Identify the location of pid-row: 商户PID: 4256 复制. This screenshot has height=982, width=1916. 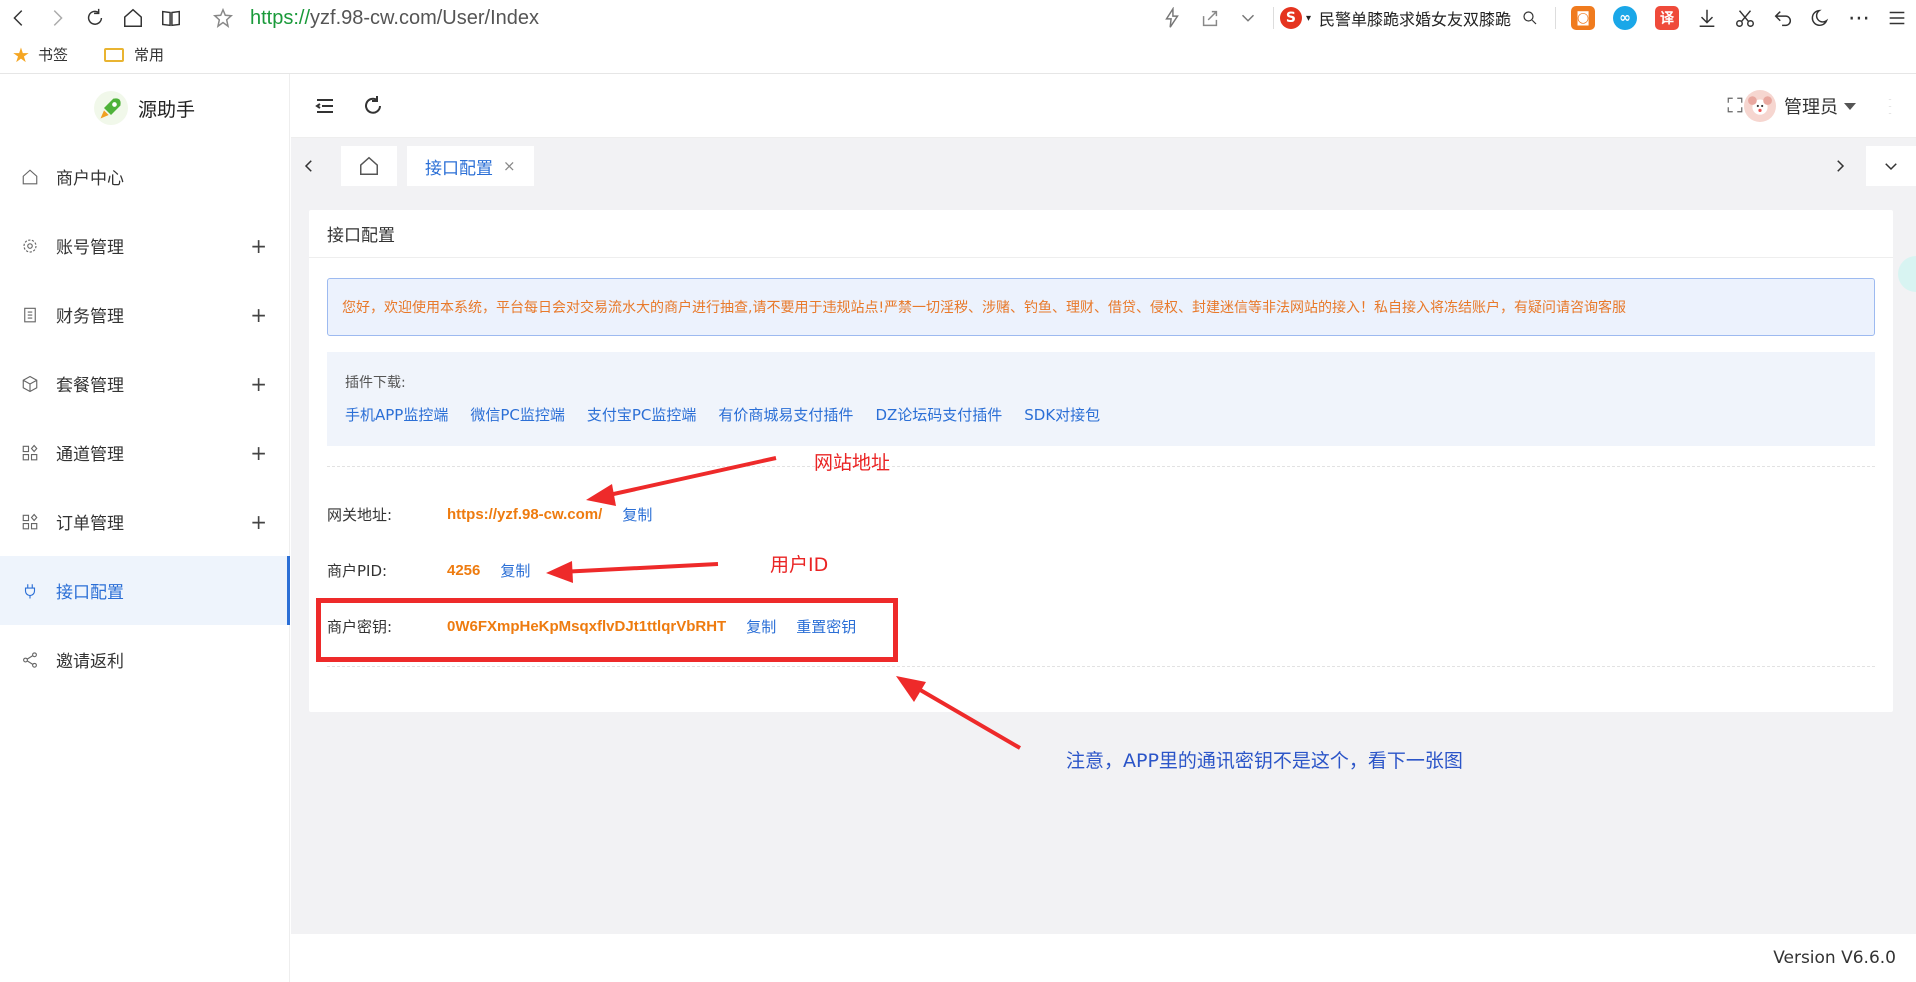
(428, 570).